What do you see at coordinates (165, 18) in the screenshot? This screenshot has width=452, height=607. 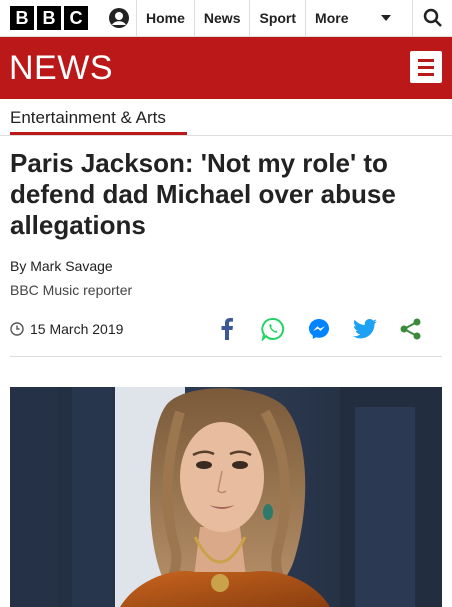 I see `nav-home: Home` at bounding box center [165, 18].